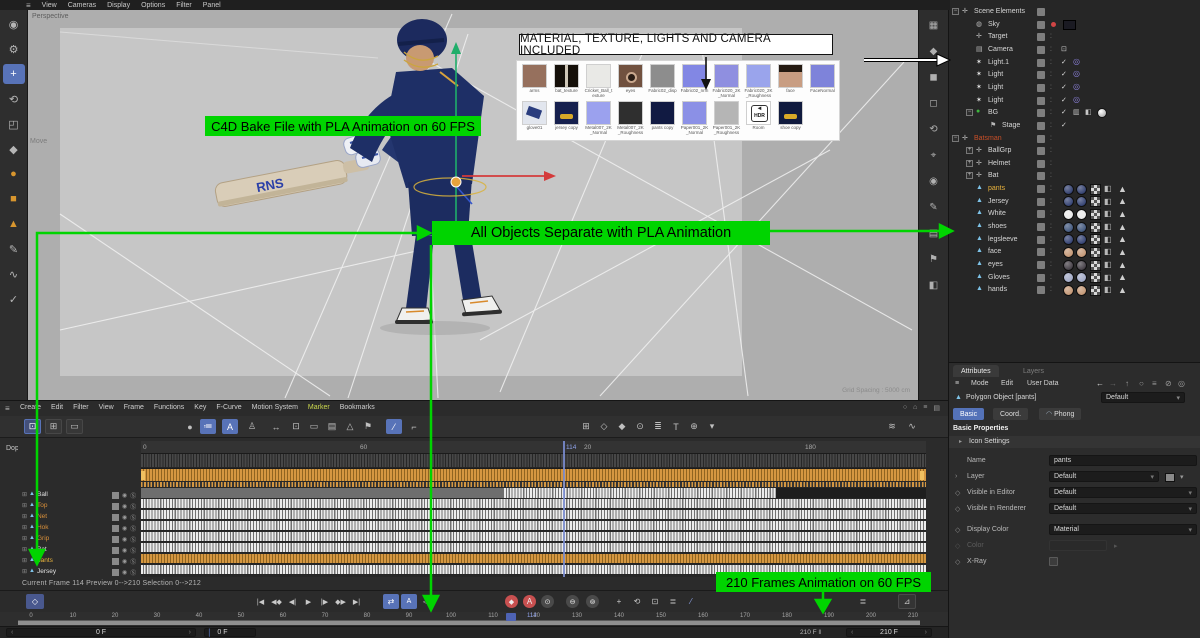 The height and width of the screenshot is (638, 1200). What do you see at coordinates (28, 5) in the screenshot?
I see `main-menu-hamburger-icon: ≡` at bounding box center [28, 5].